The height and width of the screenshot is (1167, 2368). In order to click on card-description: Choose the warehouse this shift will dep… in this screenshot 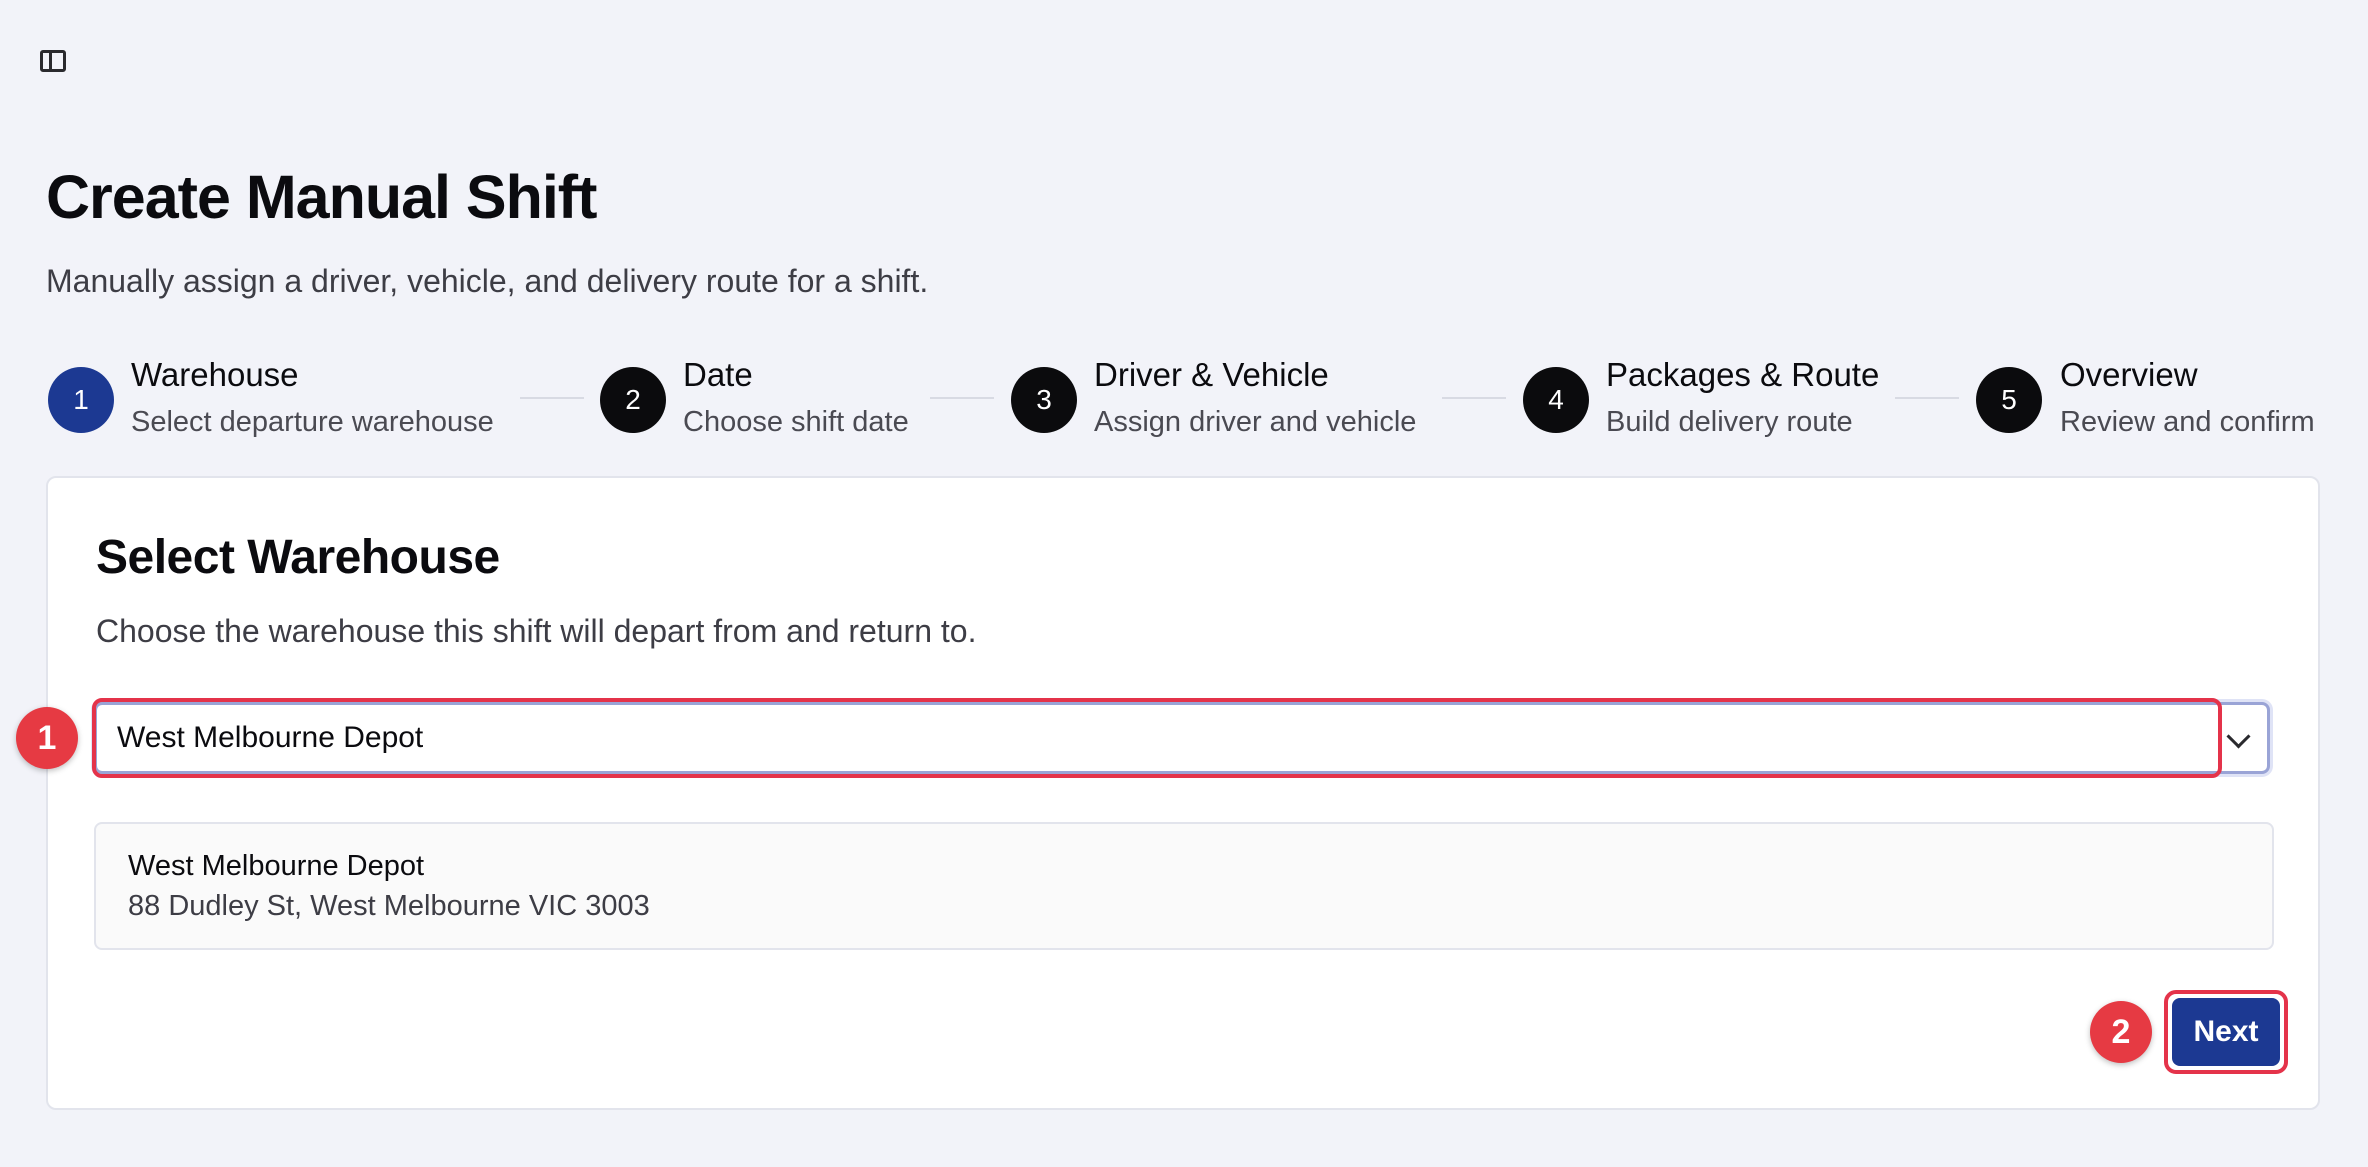, I will do `click(536, 631)`.